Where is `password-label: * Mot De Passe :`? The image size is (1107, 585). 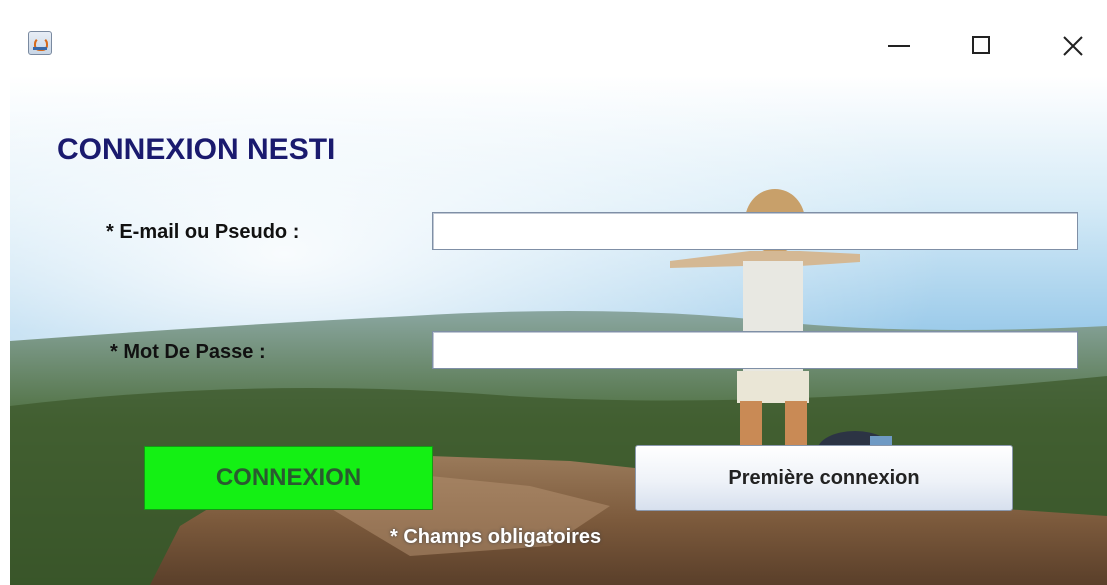 password-label: * Mot De Passe : is located at coordinates (188, 352).